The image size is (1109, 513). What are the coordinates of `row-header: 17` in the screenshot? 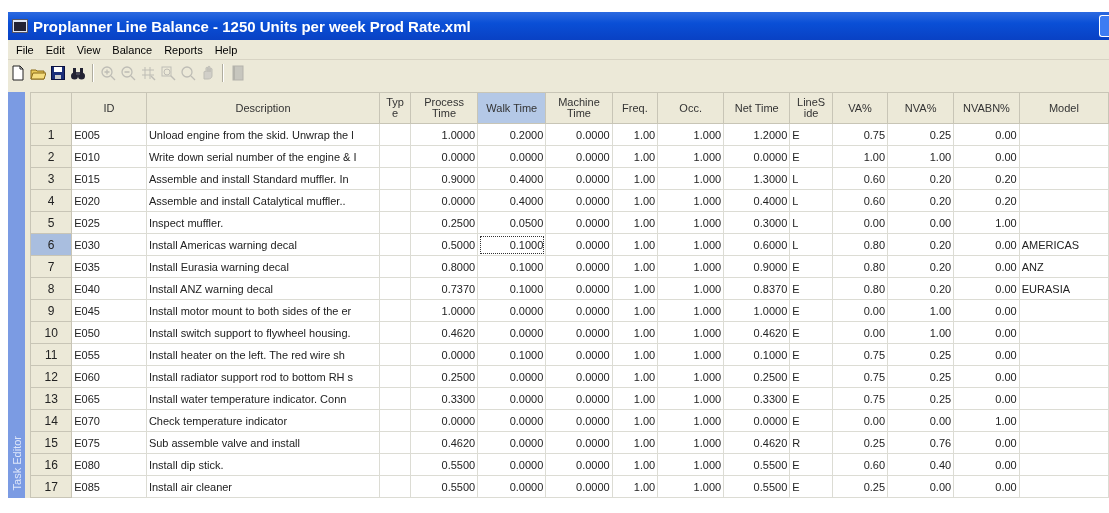 It's located at (51, 486).